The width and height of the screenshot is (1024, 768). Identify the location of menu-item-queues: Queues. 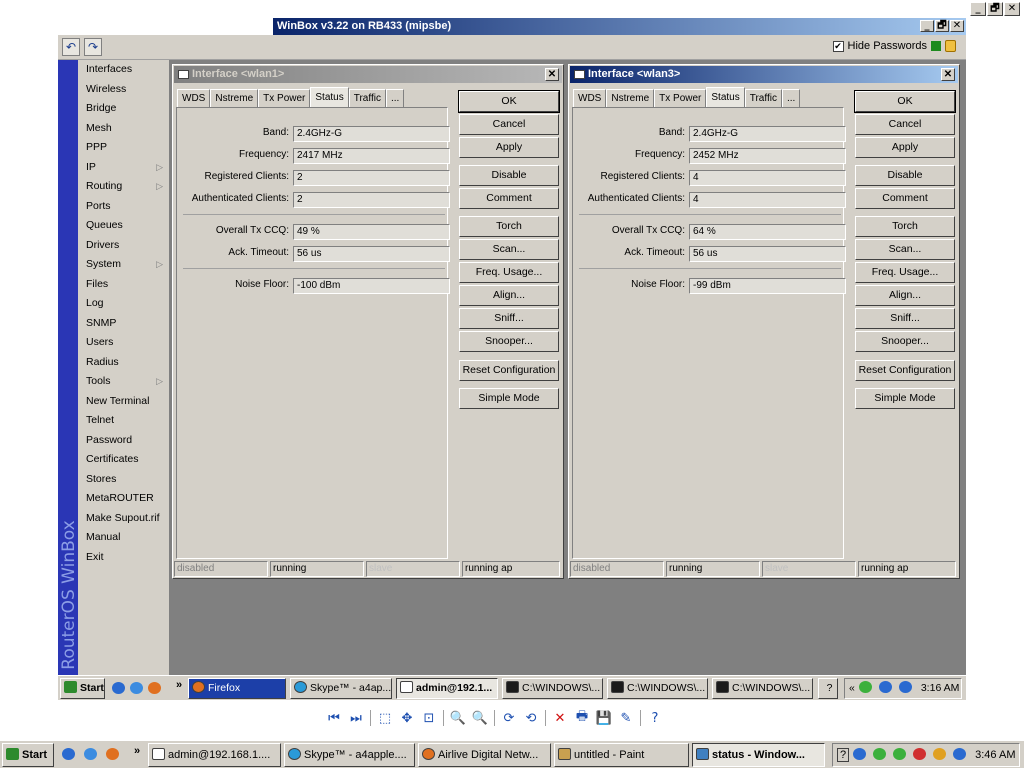
(123, 226).